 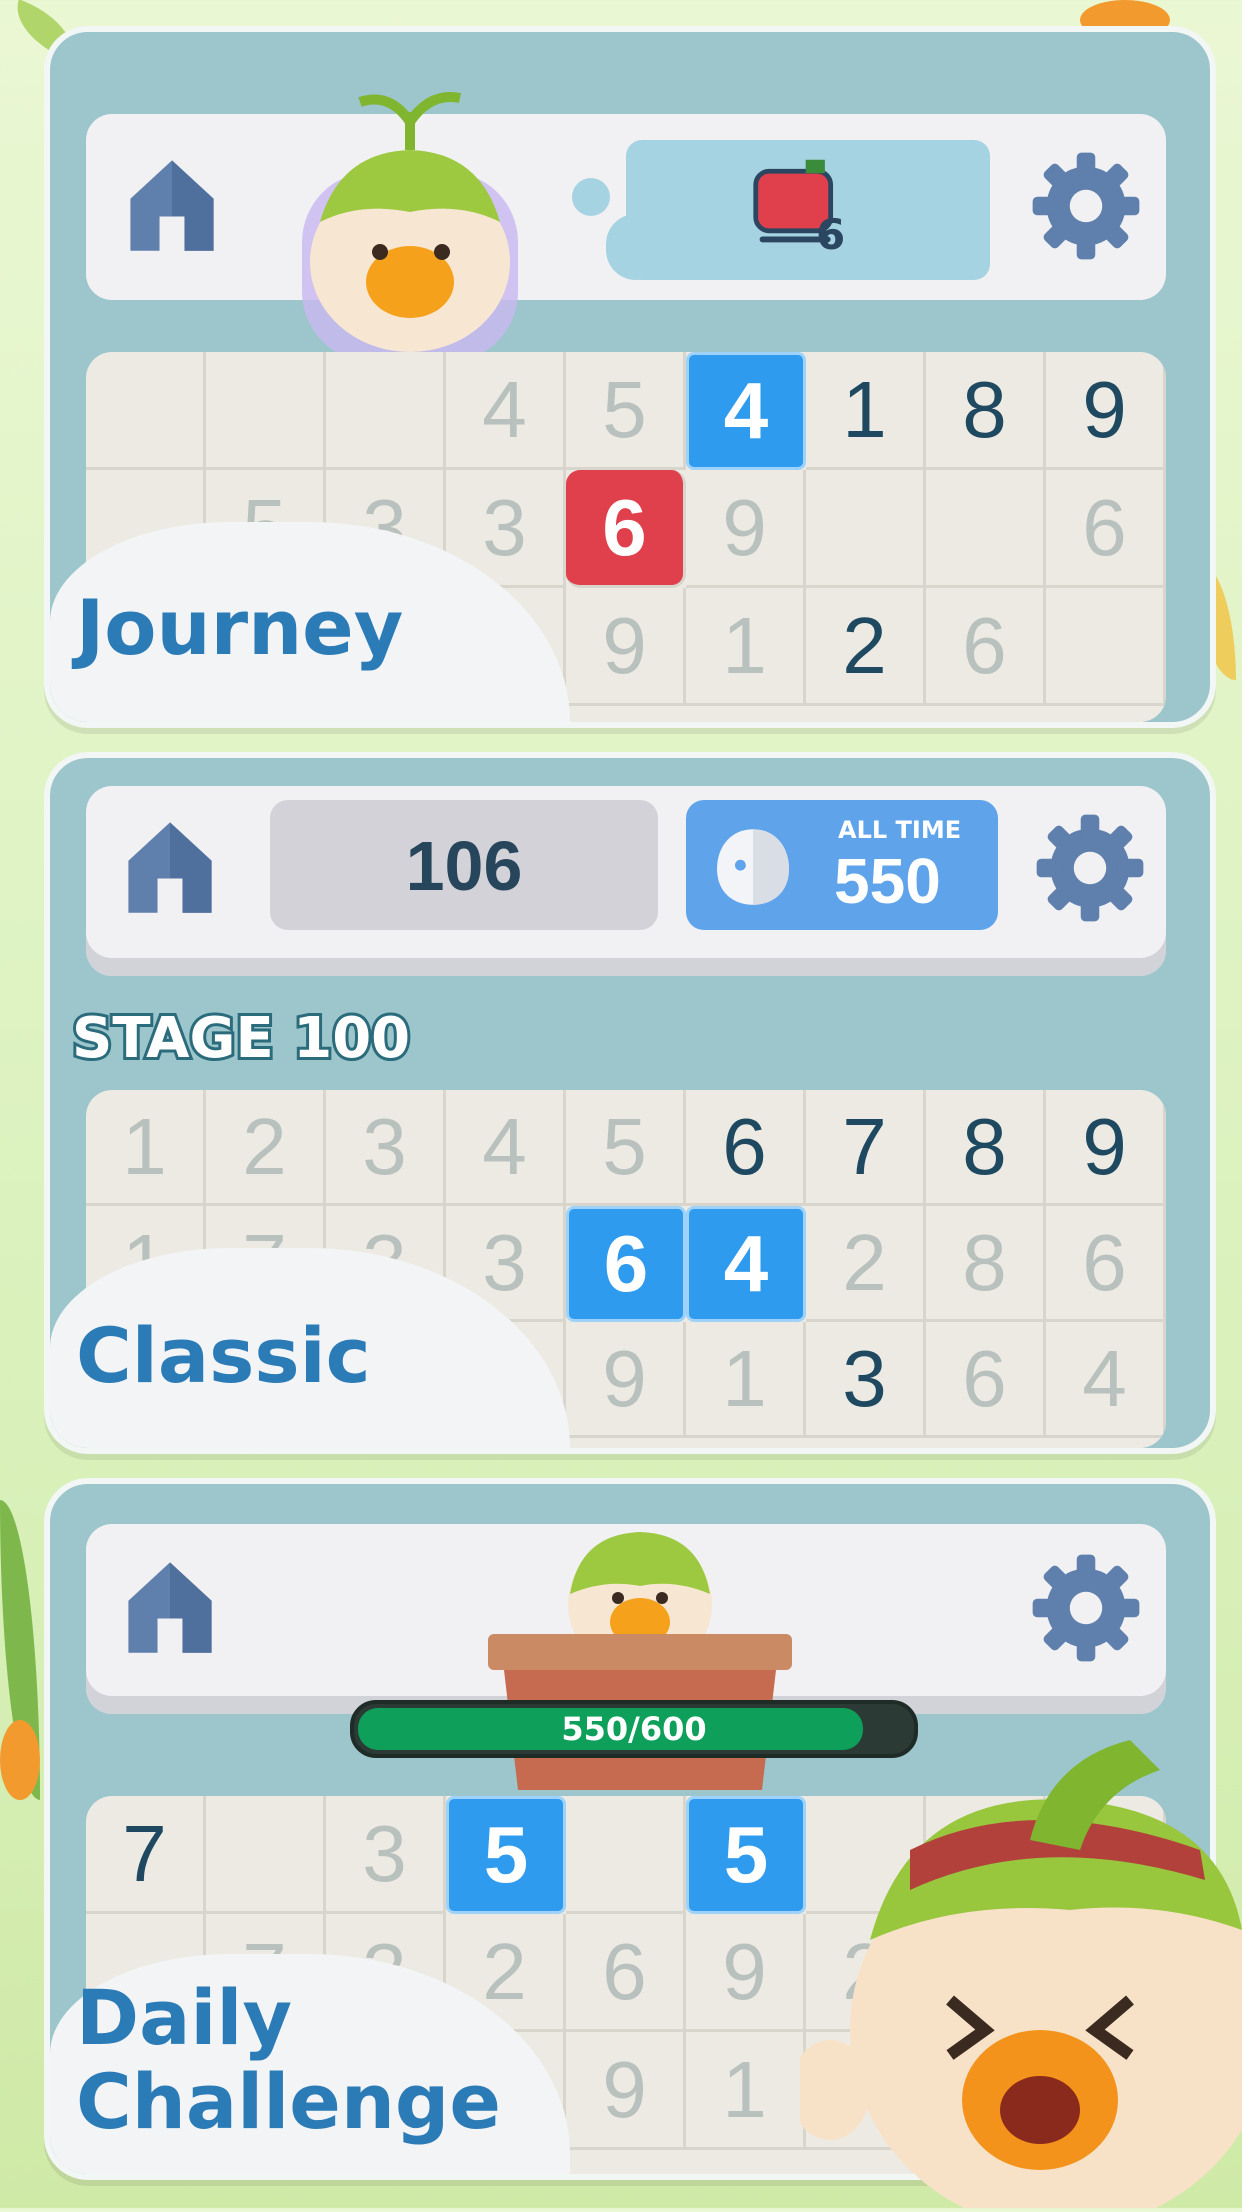 What do you see at coordinates (20, 1760) in the screenshot?
I see `background-flower` at bounding box center [20, 1760].